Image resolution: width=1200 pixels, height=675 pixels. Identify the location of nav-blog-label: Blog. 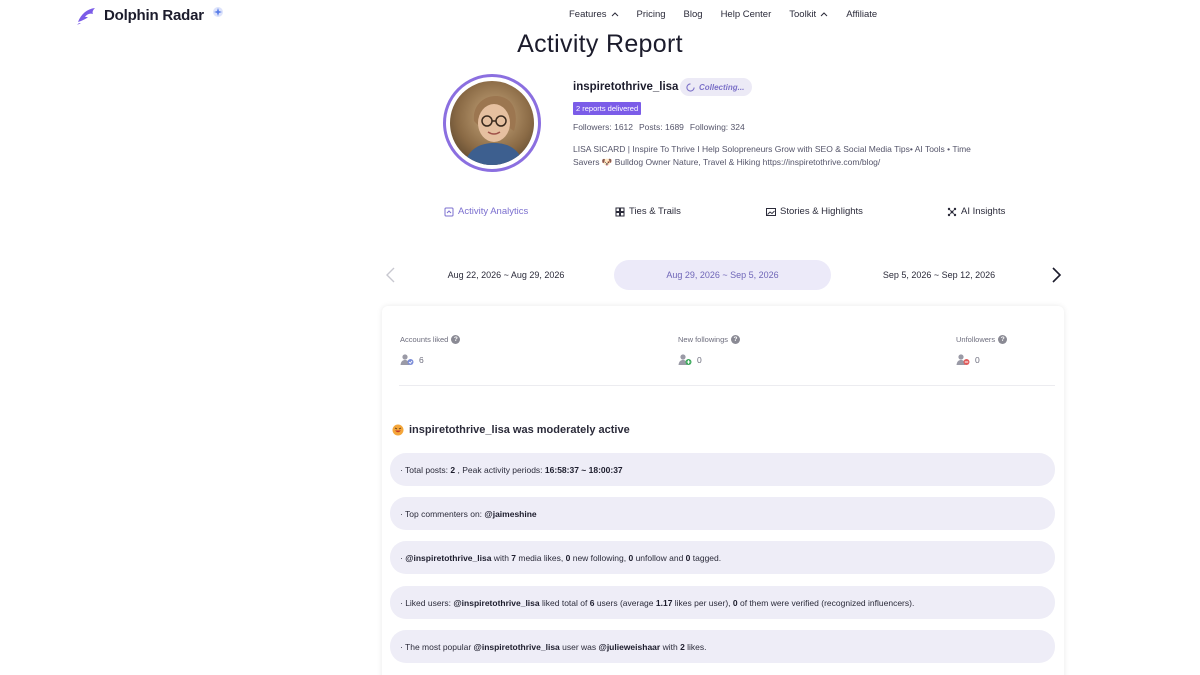
(693, 14).